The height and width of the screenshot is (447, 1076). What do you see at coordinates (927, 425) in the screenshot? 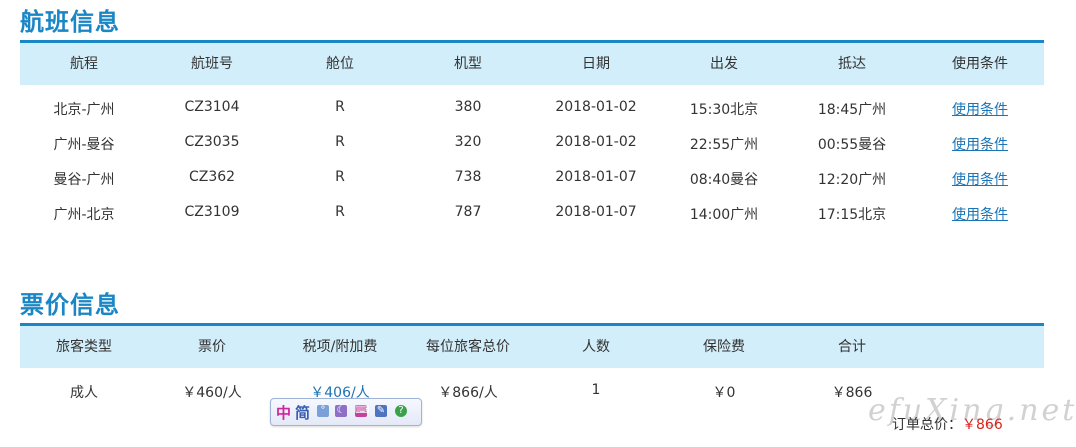
I see `order-total-label: 订单总价：` at bounding box center [927, 425].